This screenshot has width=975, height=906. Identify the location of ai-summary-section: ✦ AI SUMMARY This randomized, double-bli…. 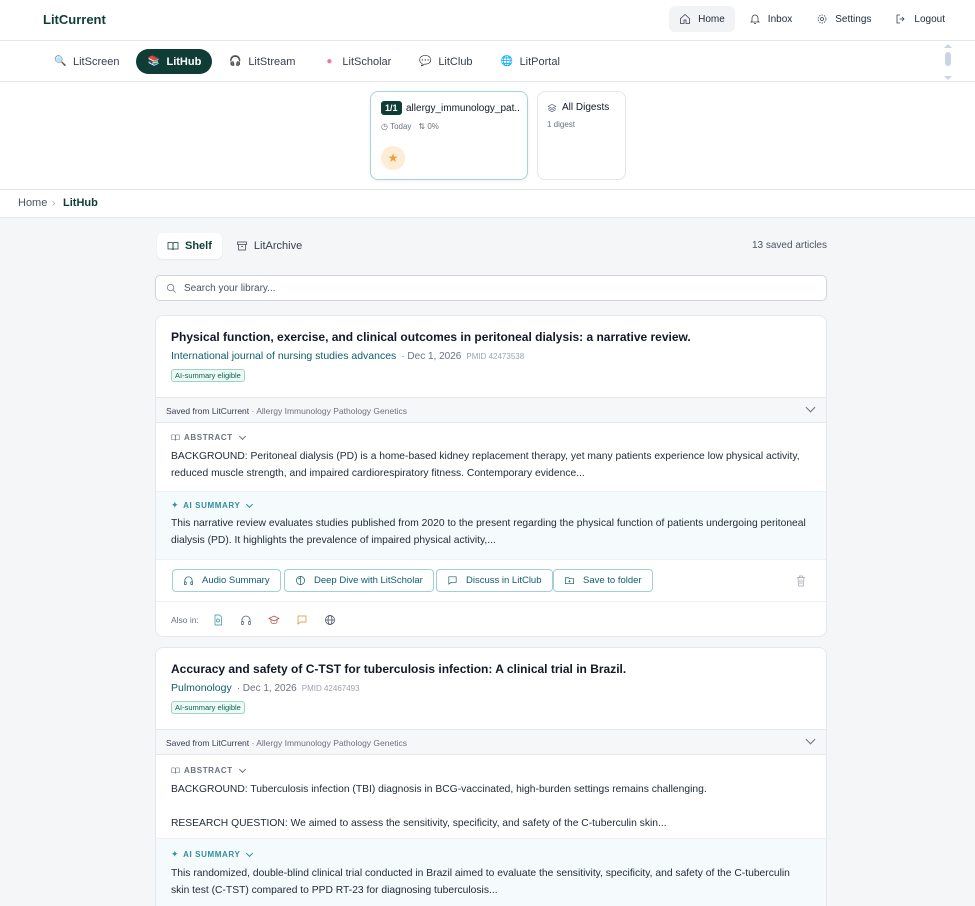
(491, 872).